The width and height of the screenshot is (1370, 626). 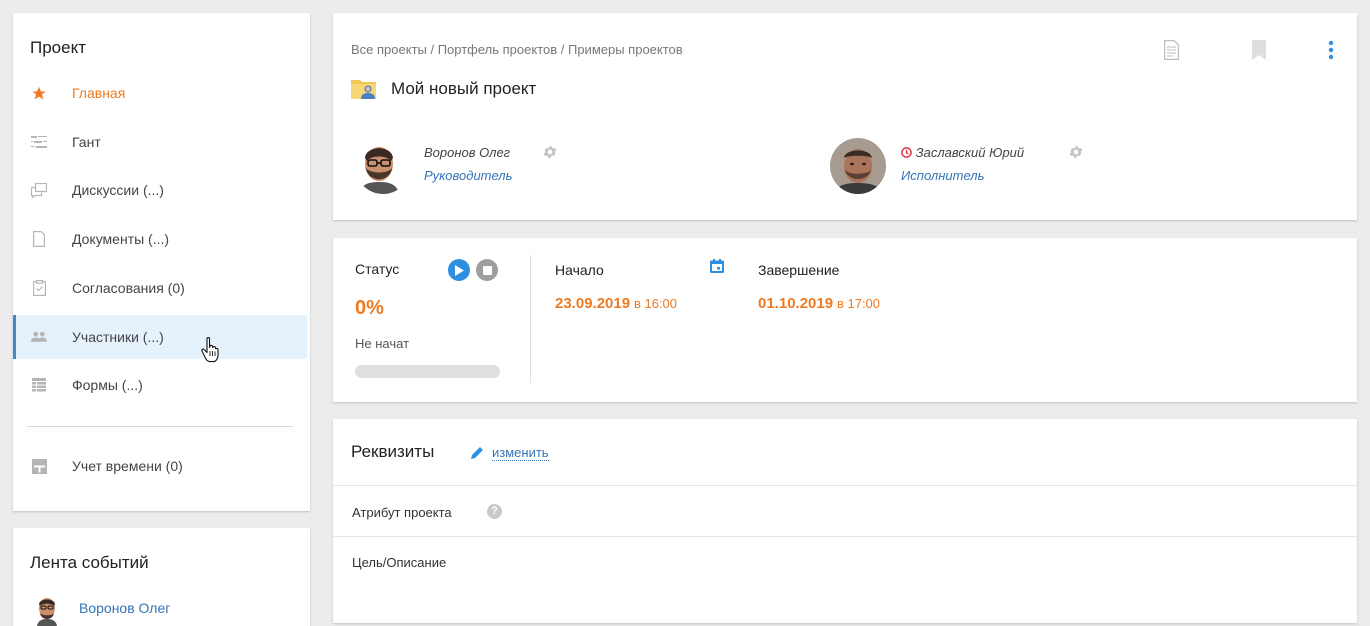 What do you see at coordinates (845, 510) in the screenshot?
I see `attribute-row: Атрибут проекта ?` at bounding box center [845, 510].